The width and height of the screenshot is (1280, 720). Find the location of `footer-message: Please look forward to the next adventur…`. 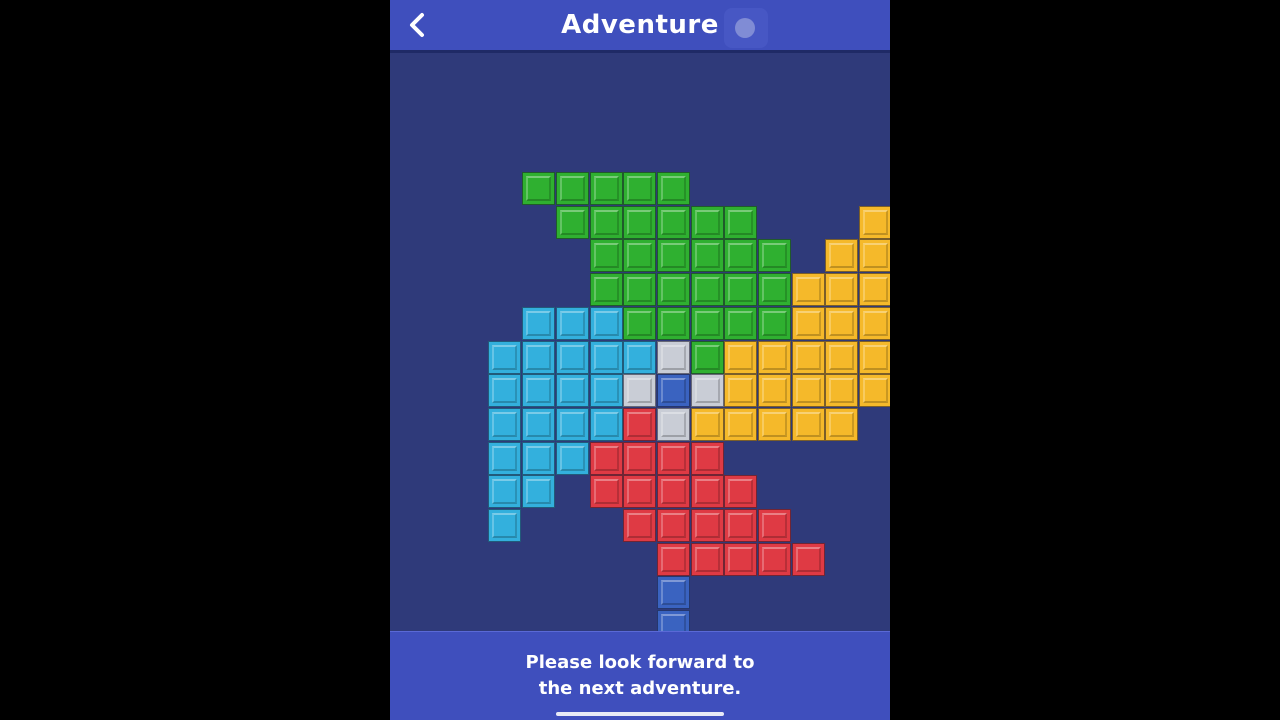

footer-message: Please look forward to the next adventur… is located at coordinates (640, 675).